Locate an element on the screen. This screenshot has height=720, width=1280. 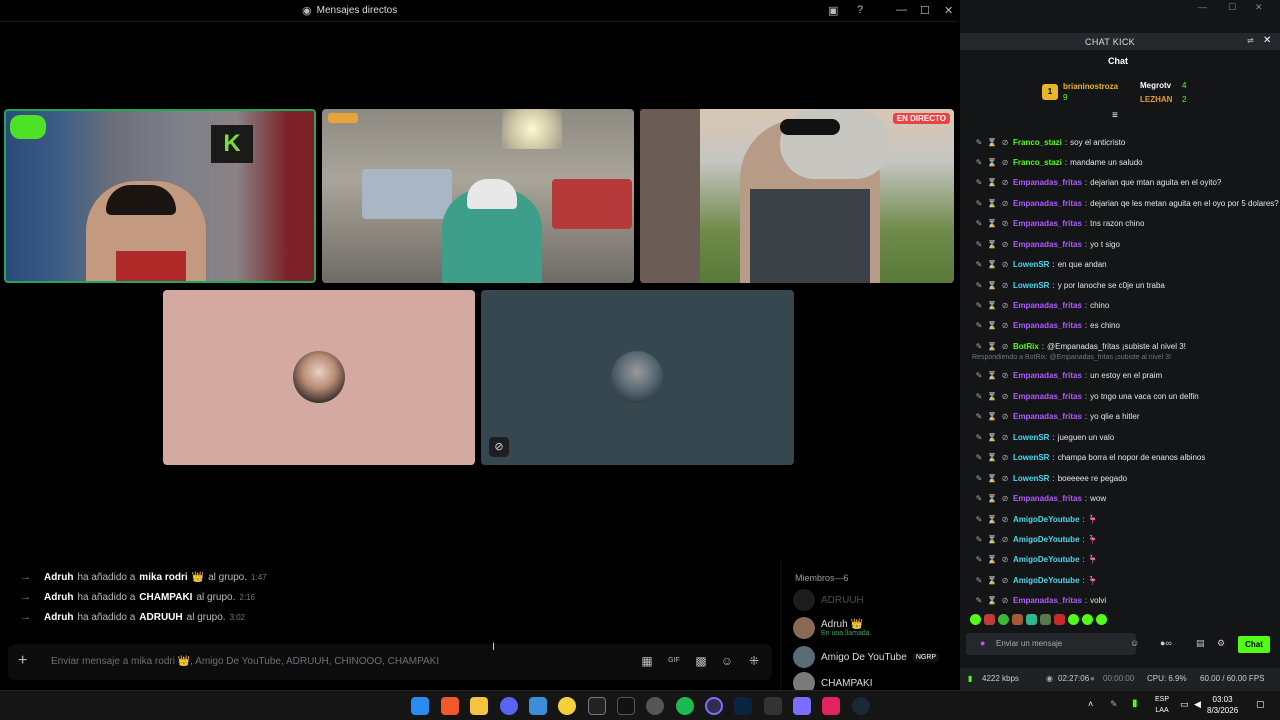
gift-icon: ▦ is located at coordinates (647, 661).